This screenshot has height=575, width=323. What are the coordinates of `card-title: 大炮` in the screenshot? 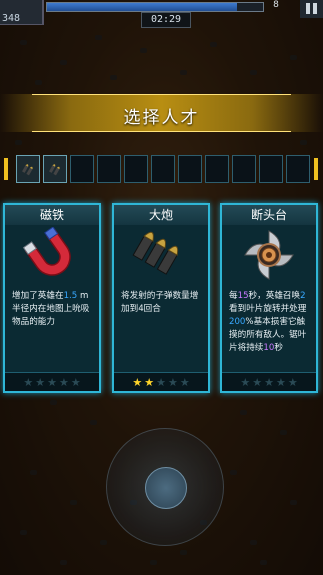 It's located at (161, 215).